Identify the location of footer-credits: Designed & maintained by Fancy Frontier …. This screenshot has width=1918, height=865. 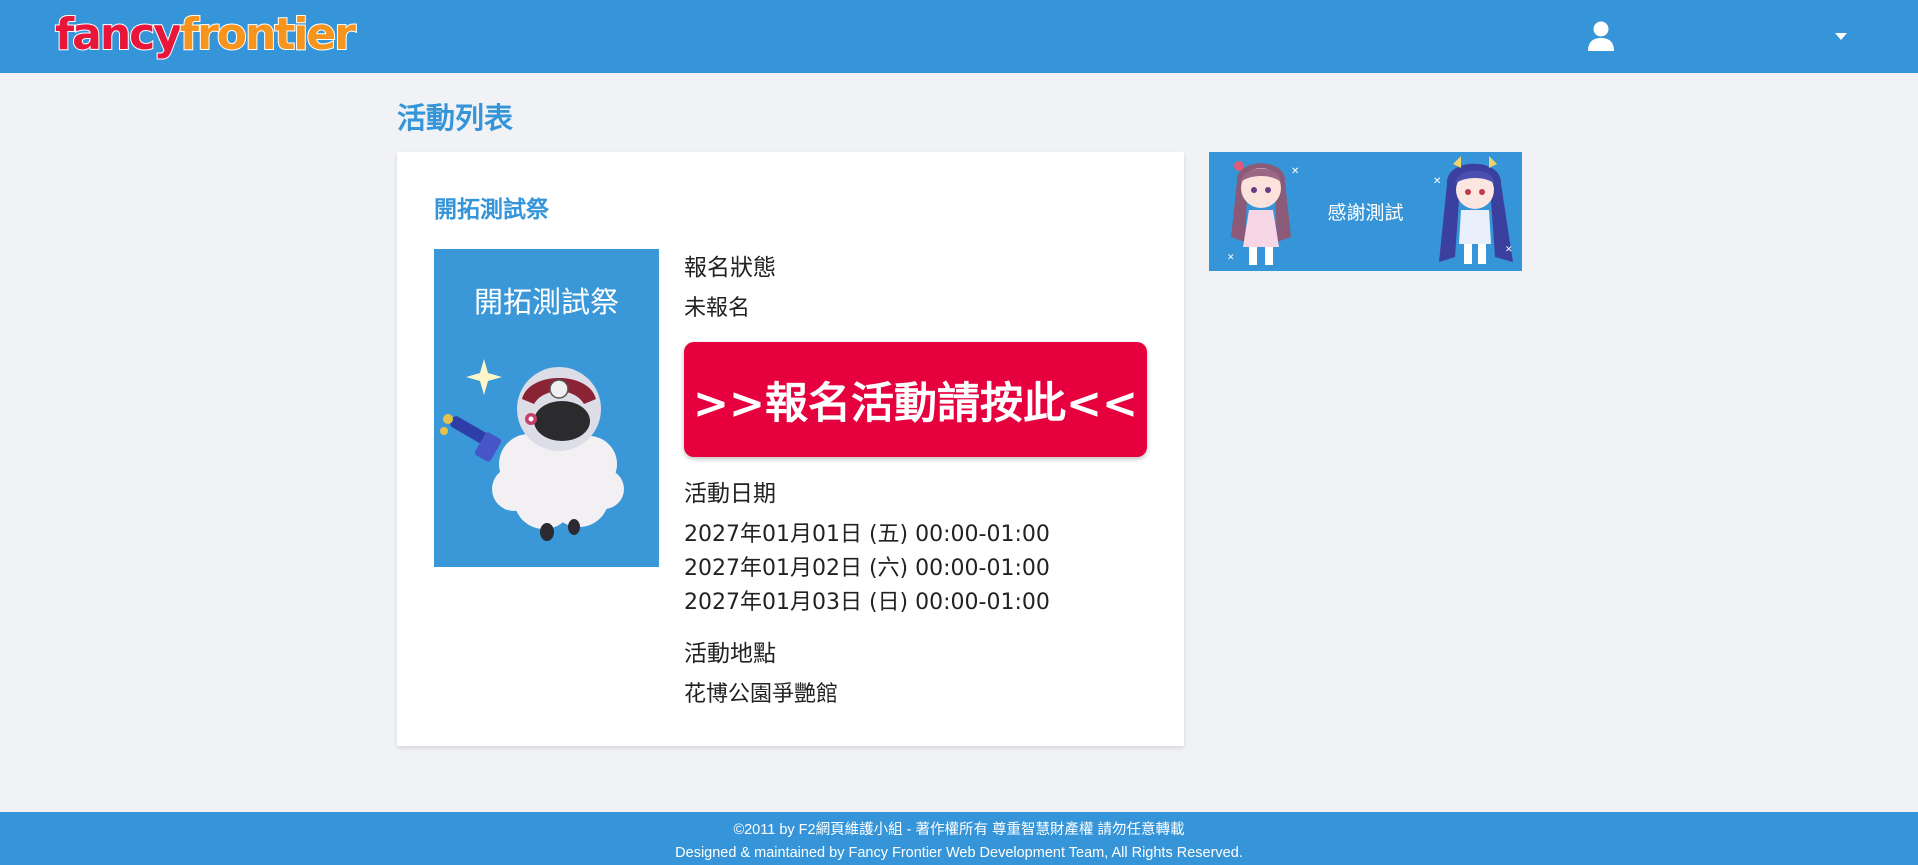
(959, 853).